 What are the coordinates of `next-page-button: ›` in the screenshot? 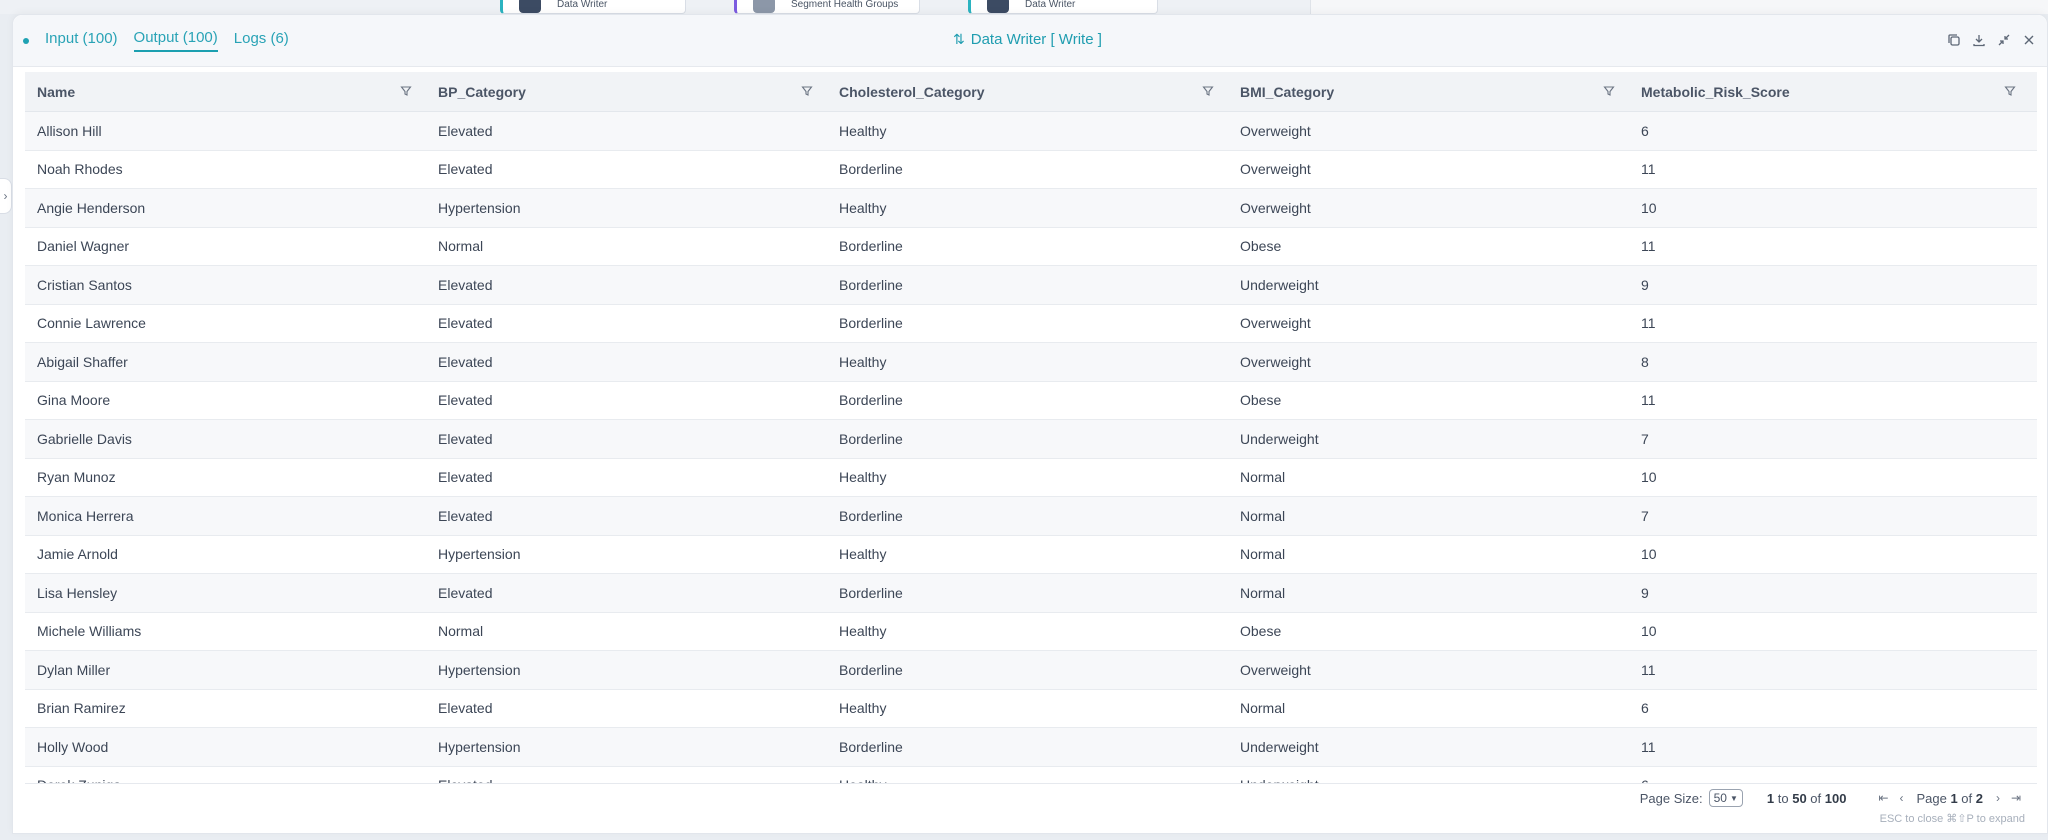 It's located at (1998, 798).